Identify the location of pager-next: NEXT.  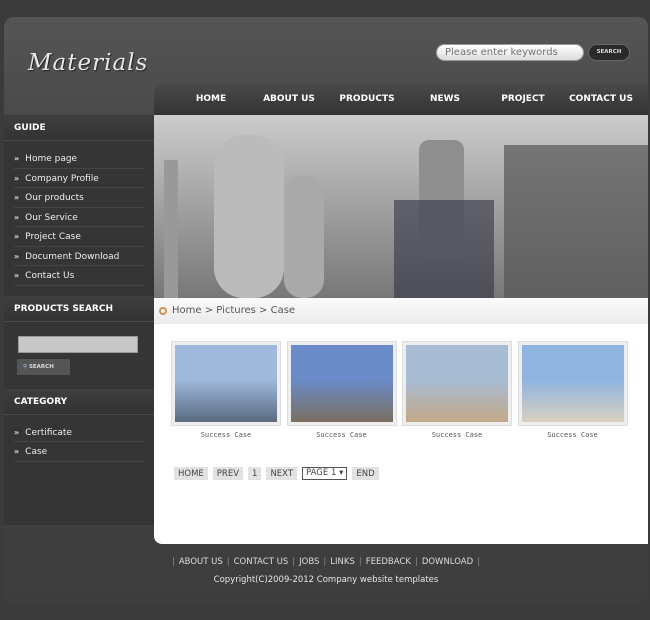
(282, 473).